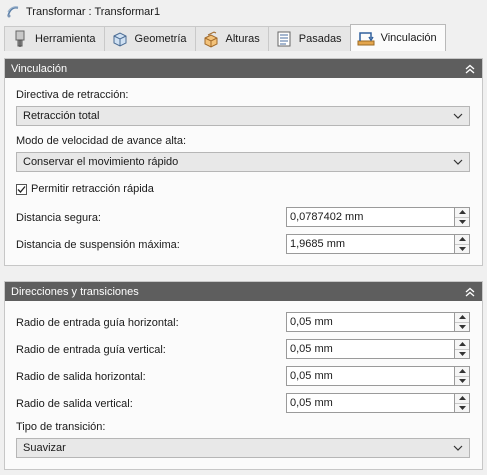 The image size is (487, 475). I want to click on panel-title: Vinculación, so click(39, 68).